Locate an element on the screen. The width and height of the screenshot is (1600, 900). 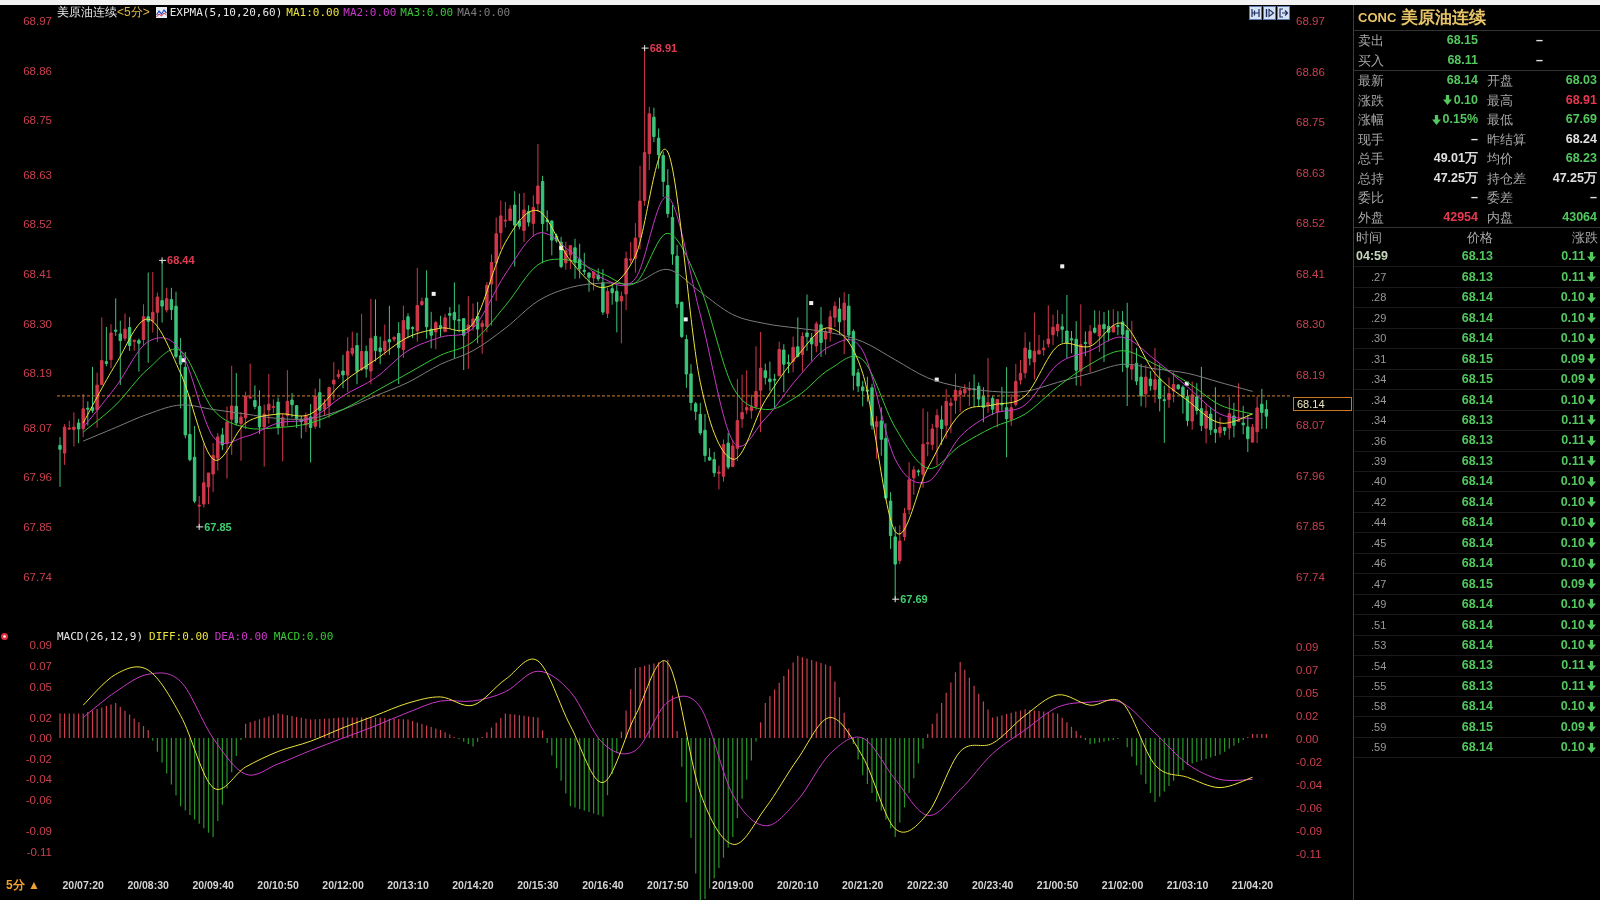
time-axis-label: 20/14:20 is located at coordinates (473, 885).